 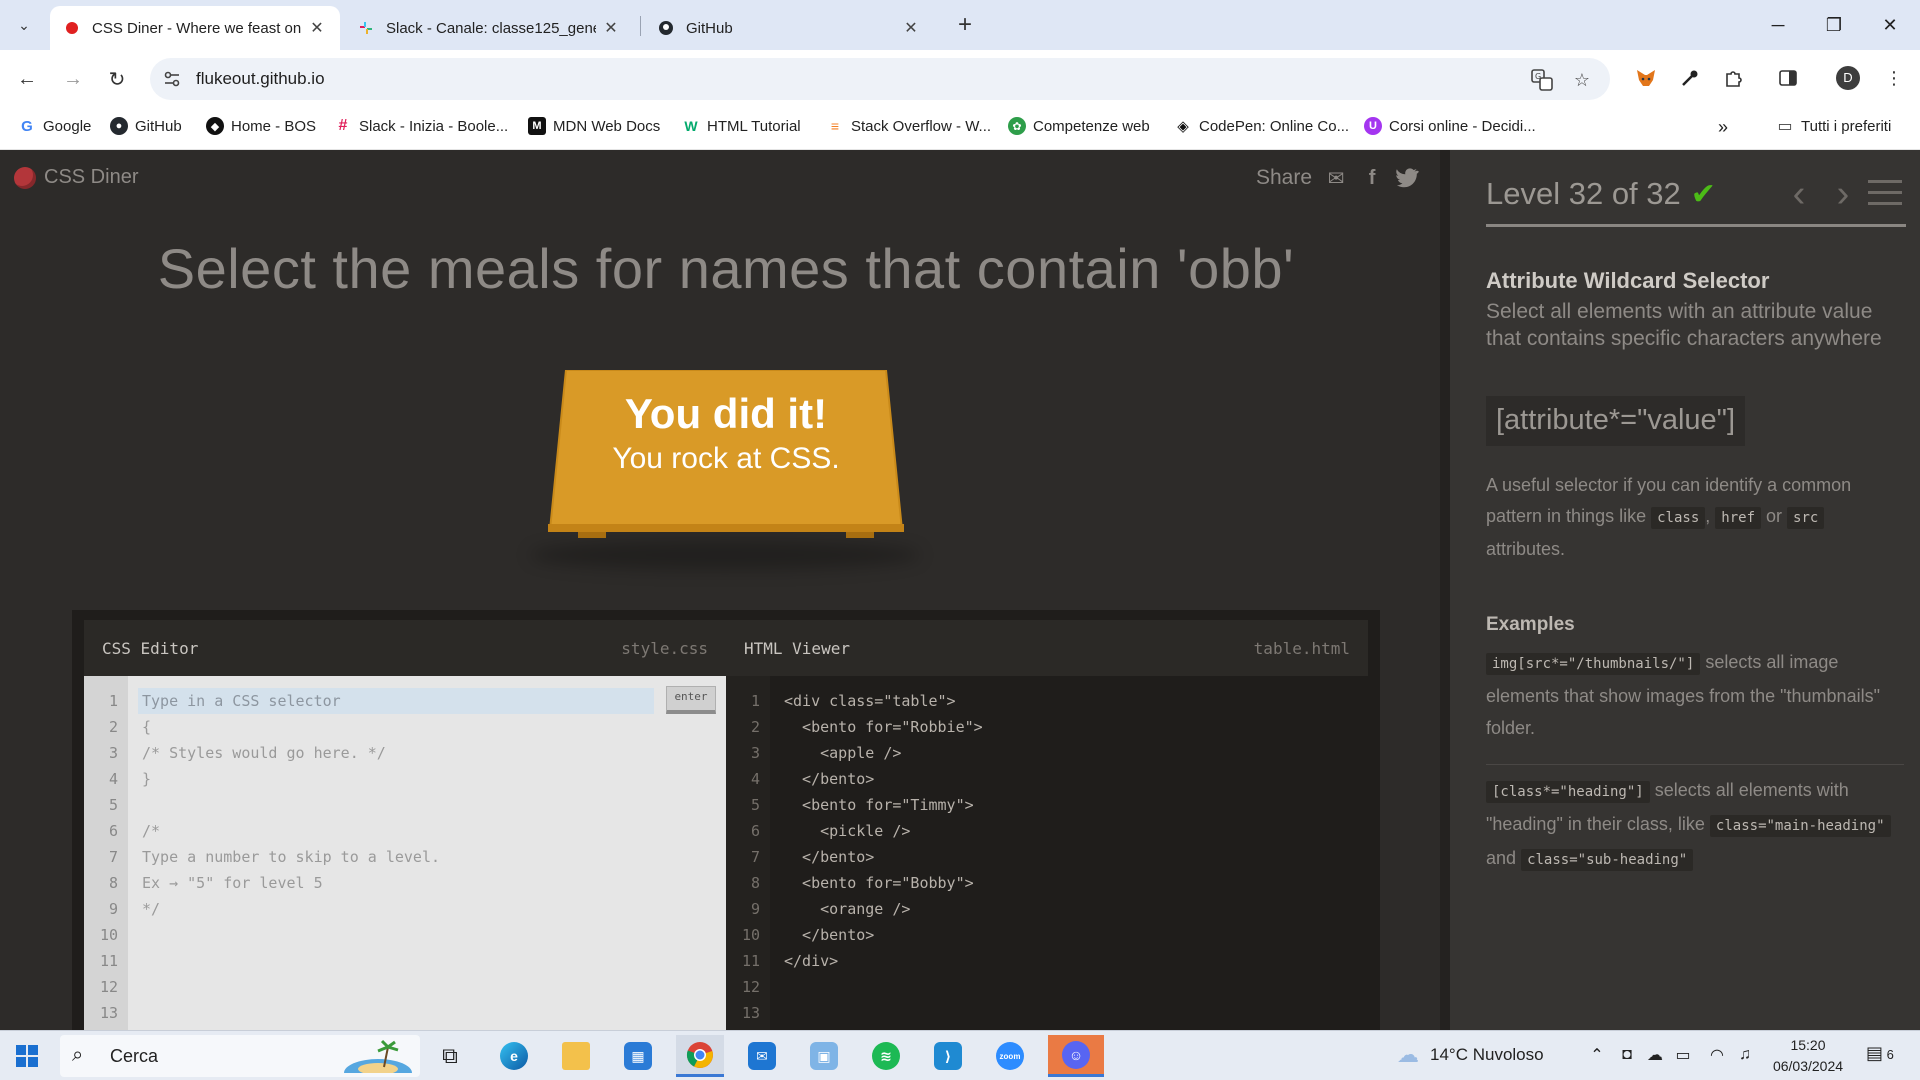 I want to click on bookmark-bos: ◆ Home - BOS, so click(x=261, y=126).